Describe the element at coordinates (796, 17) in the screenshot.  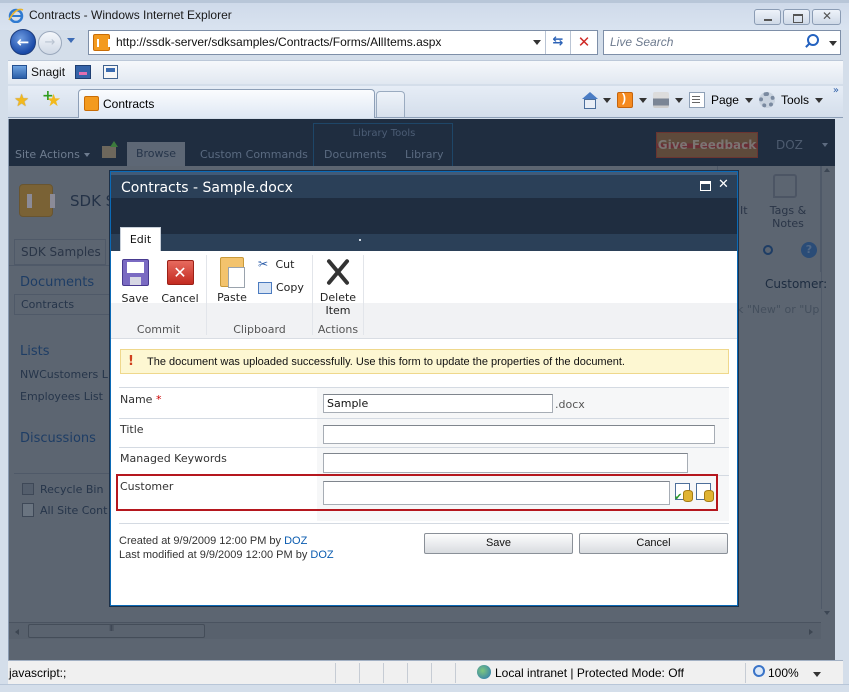
I see `maximize-button` at that location.